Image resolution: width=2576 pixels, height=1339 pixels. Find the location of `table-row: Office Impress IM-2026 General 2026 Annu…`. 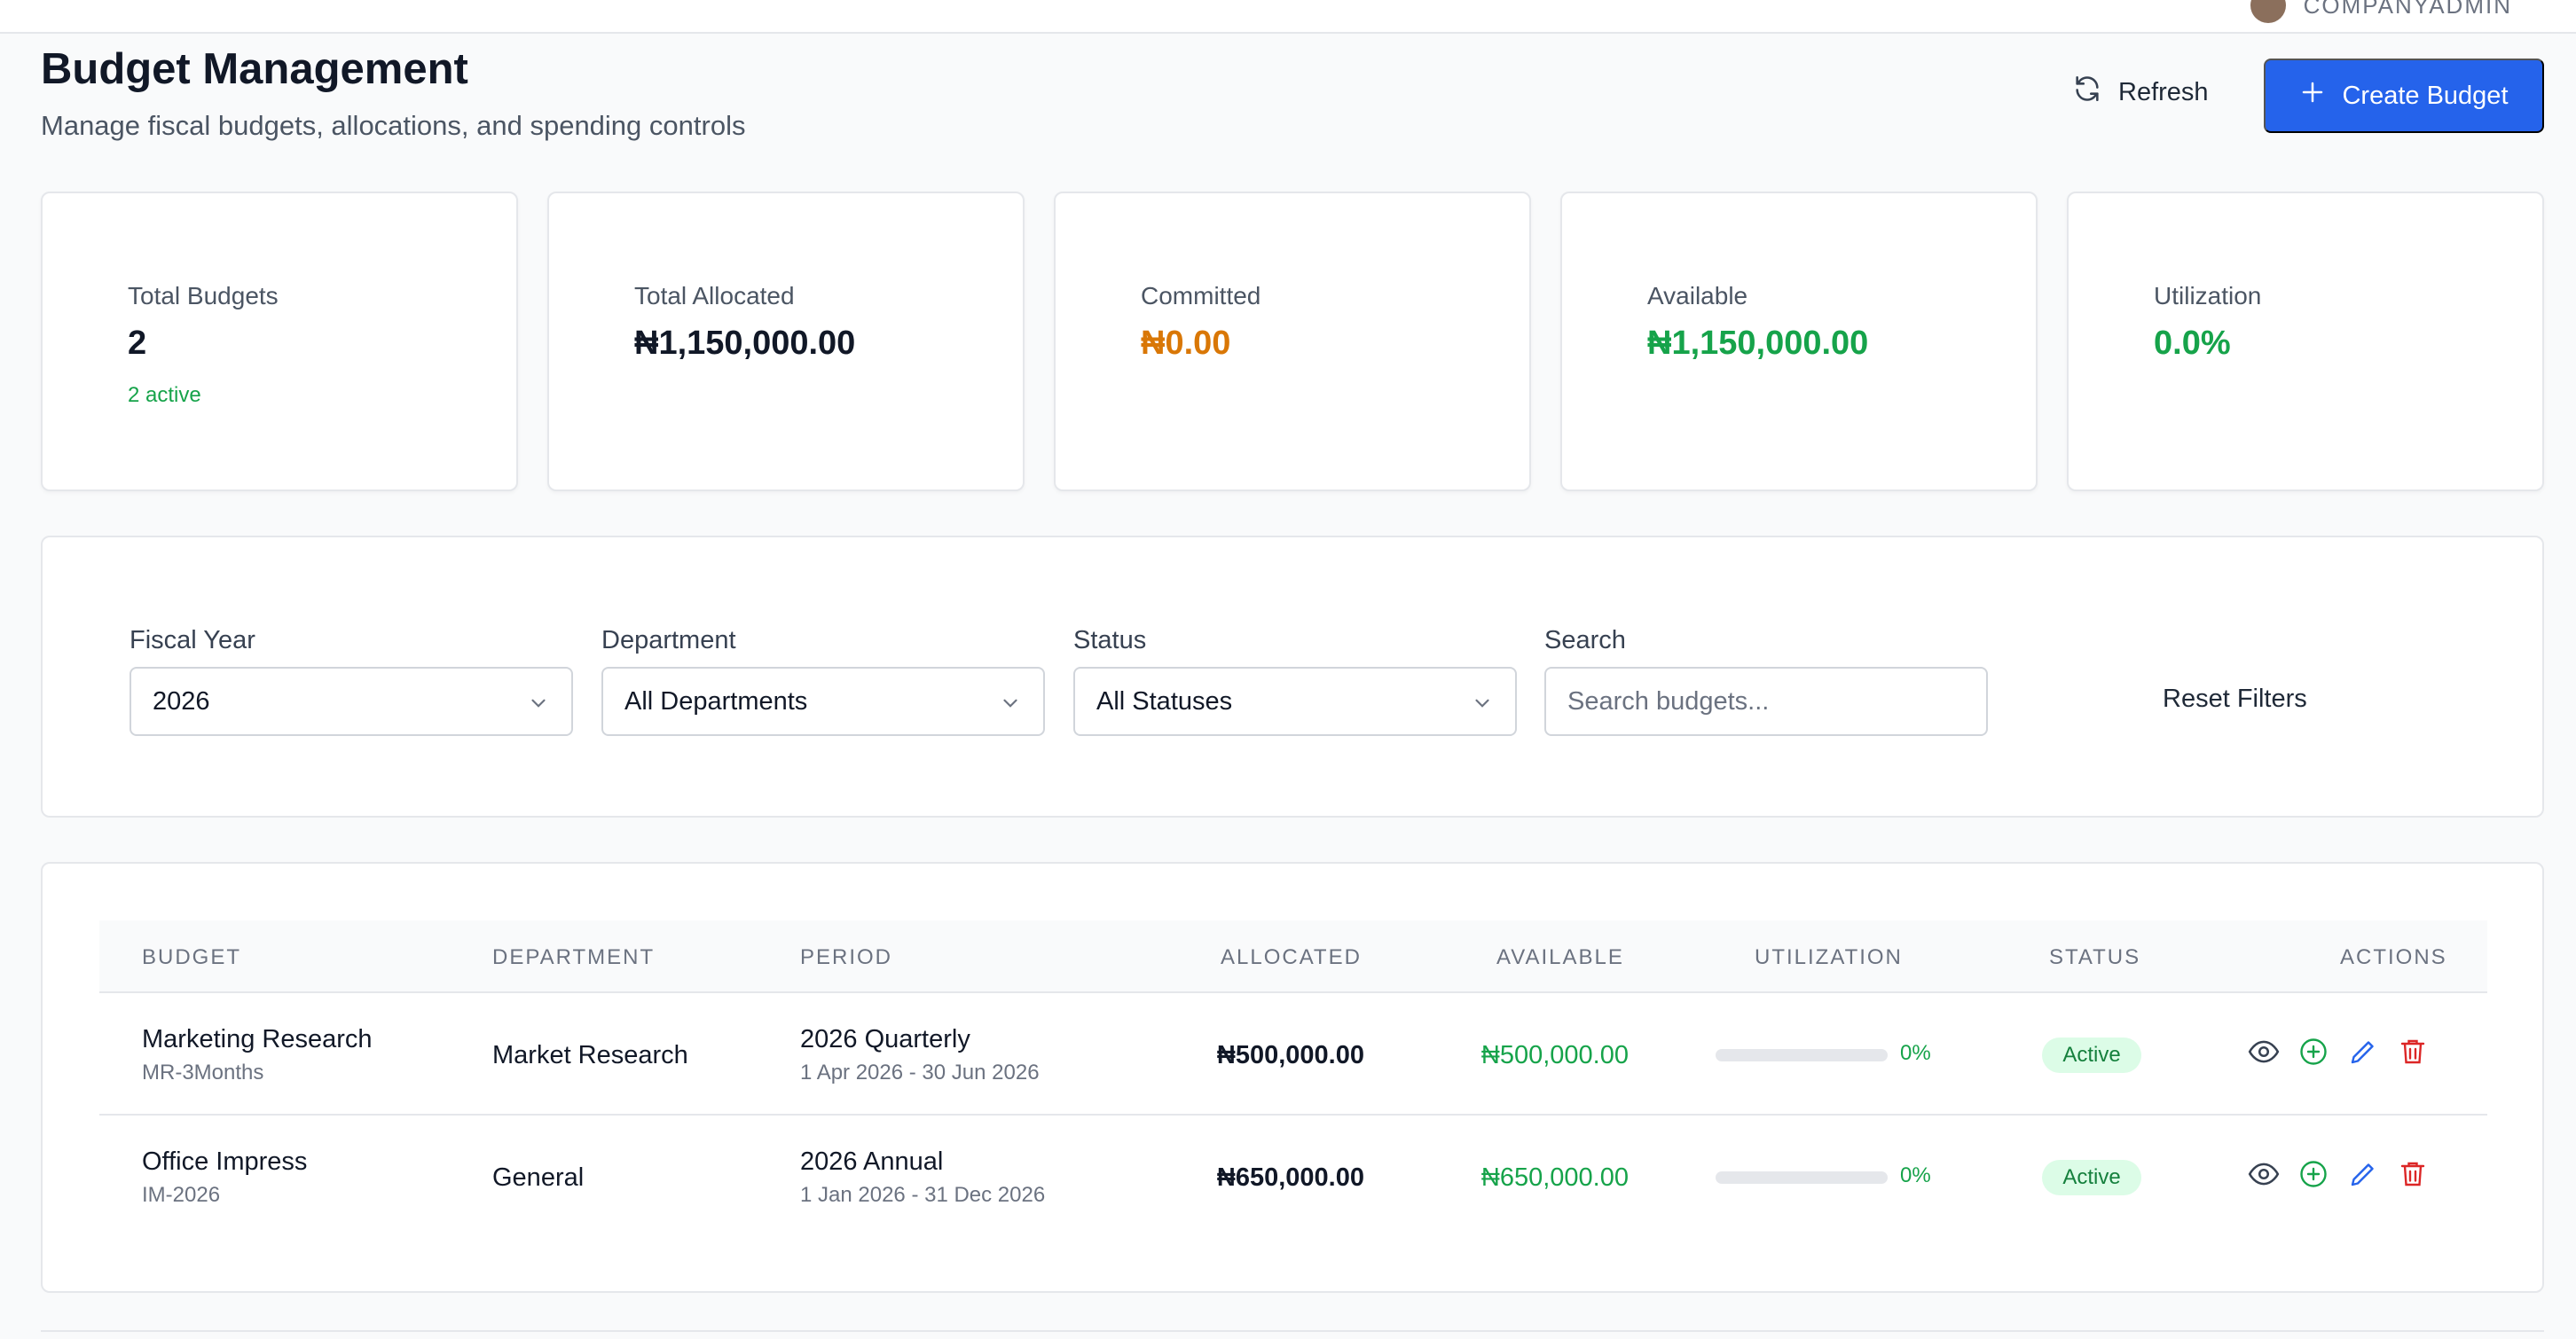

table-row: Office Impress IM-2026 General 2026 Annu… is located at coordinates (1293, 1178).